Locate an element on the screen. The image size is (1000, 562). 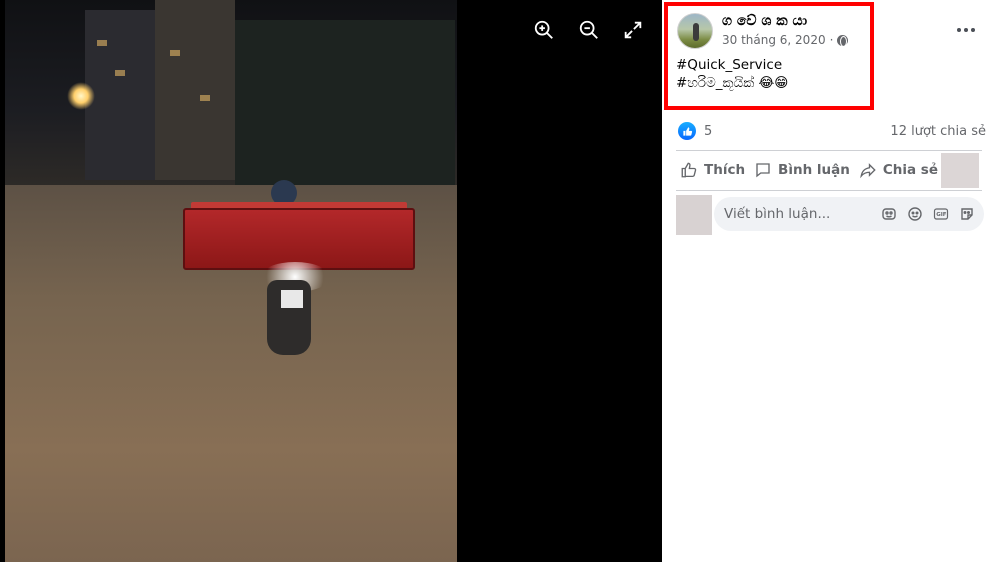
comment-input: Viết bình luận... GIF is located at coordinates (849, 214).